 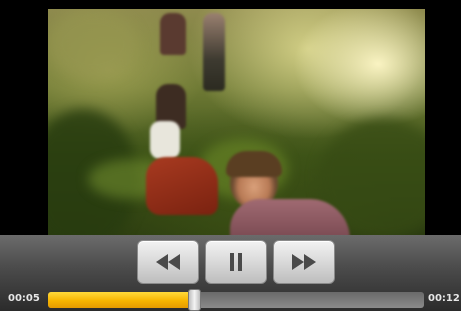 What do you see at coordinates (93, 44) in the screenshot?
I see `foliage-highlight` at bounding box center [93, 44].